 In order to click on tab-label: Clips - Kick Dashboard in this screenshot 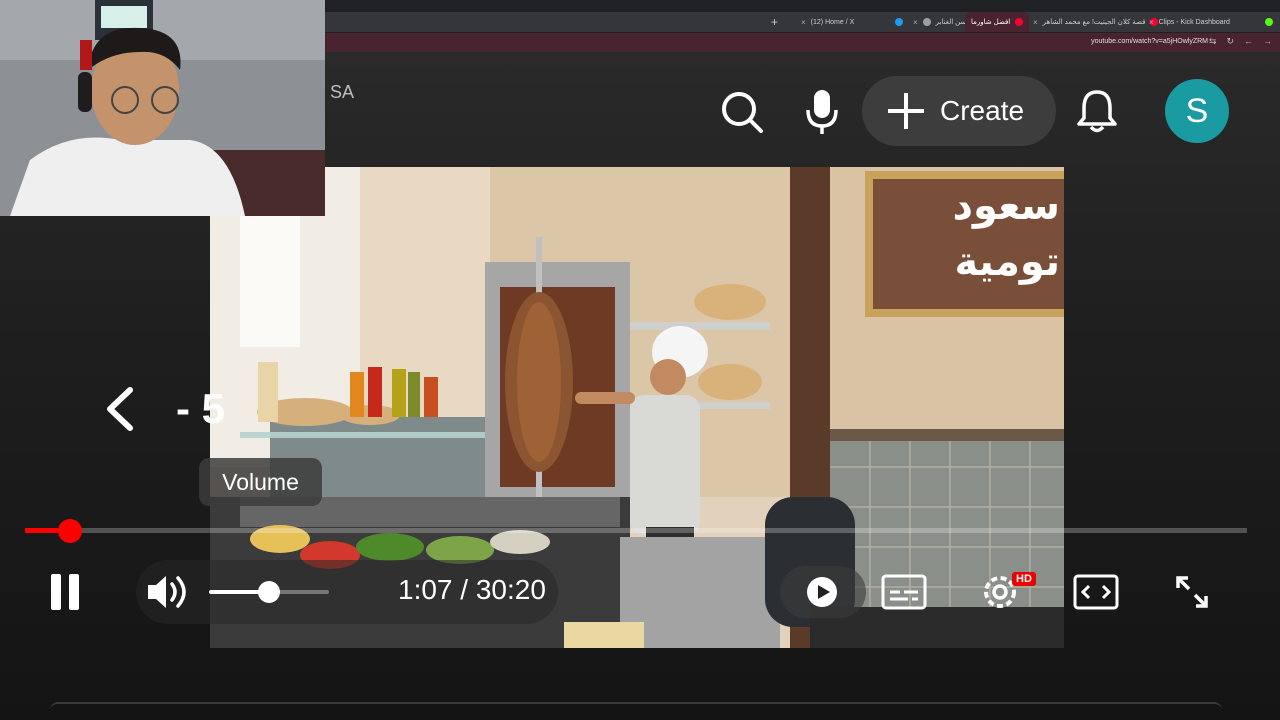, I will do `click(1194, 22)`.